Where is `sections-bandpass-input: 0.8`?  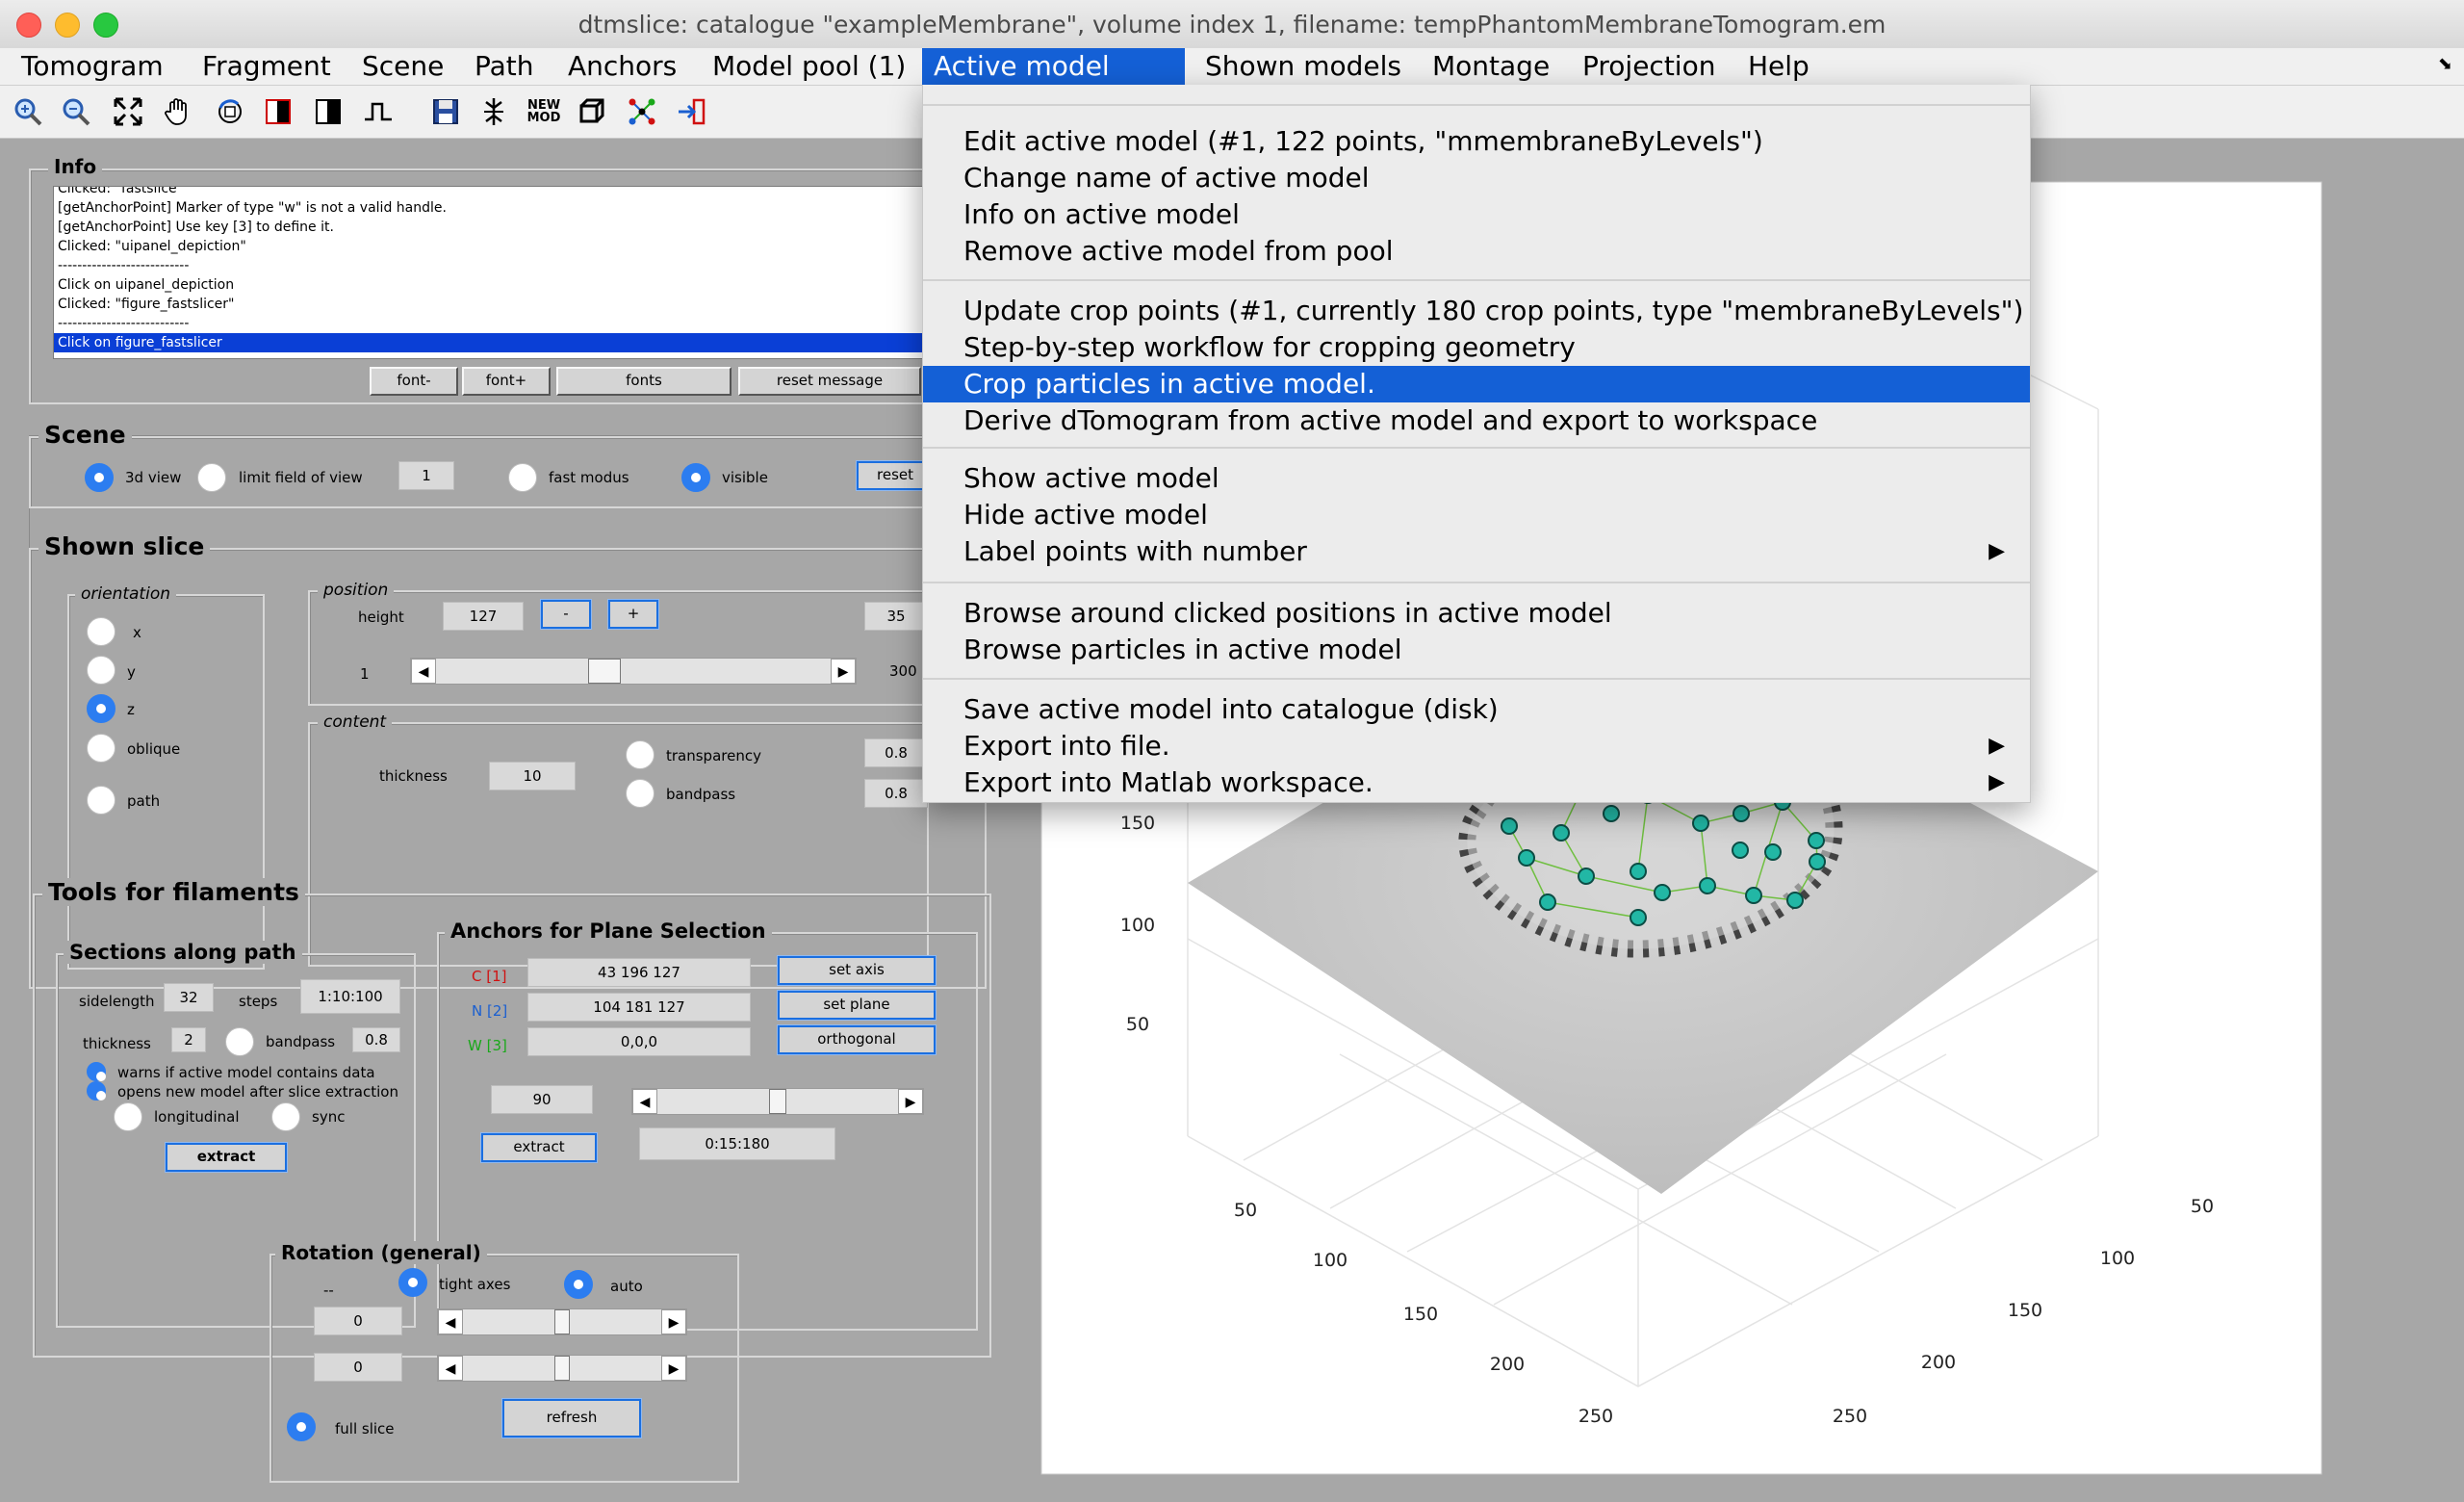
sections-bandpass-input: 0.8 is located at coordinates (376, 1039).